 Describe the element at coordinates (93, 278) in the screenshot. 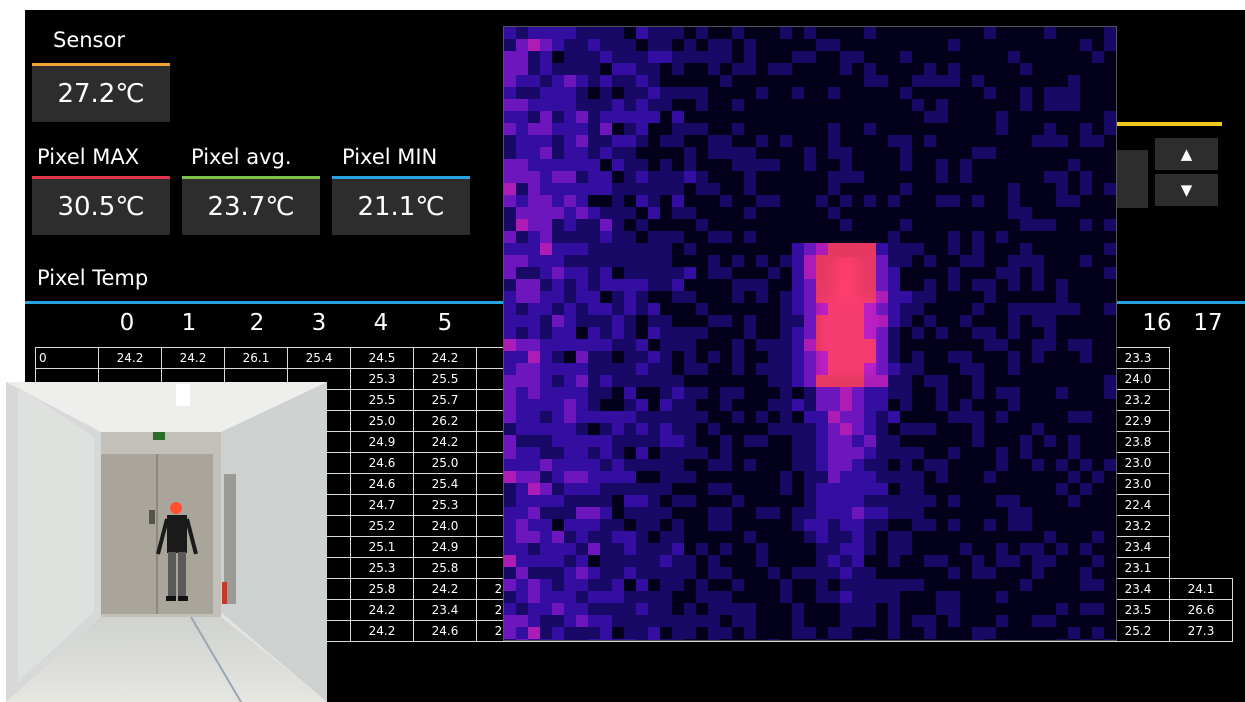

I see `pixel-temp-title: Pixel Temp` at that location.